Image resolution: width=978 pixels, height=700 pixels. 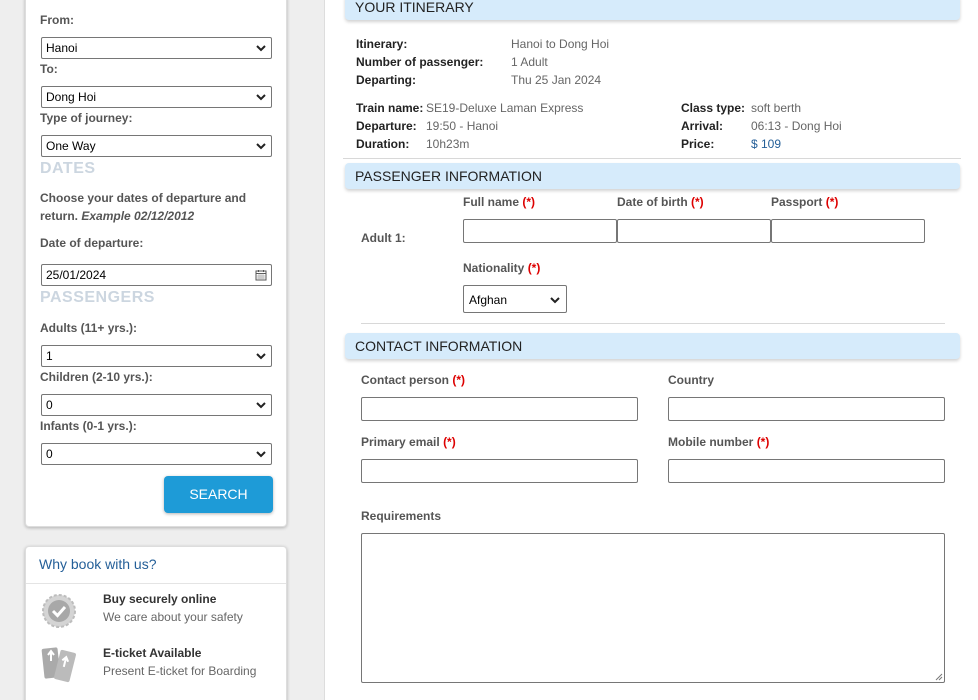 I want to click on departure-label: Departure:, so click(x=386, y=126).